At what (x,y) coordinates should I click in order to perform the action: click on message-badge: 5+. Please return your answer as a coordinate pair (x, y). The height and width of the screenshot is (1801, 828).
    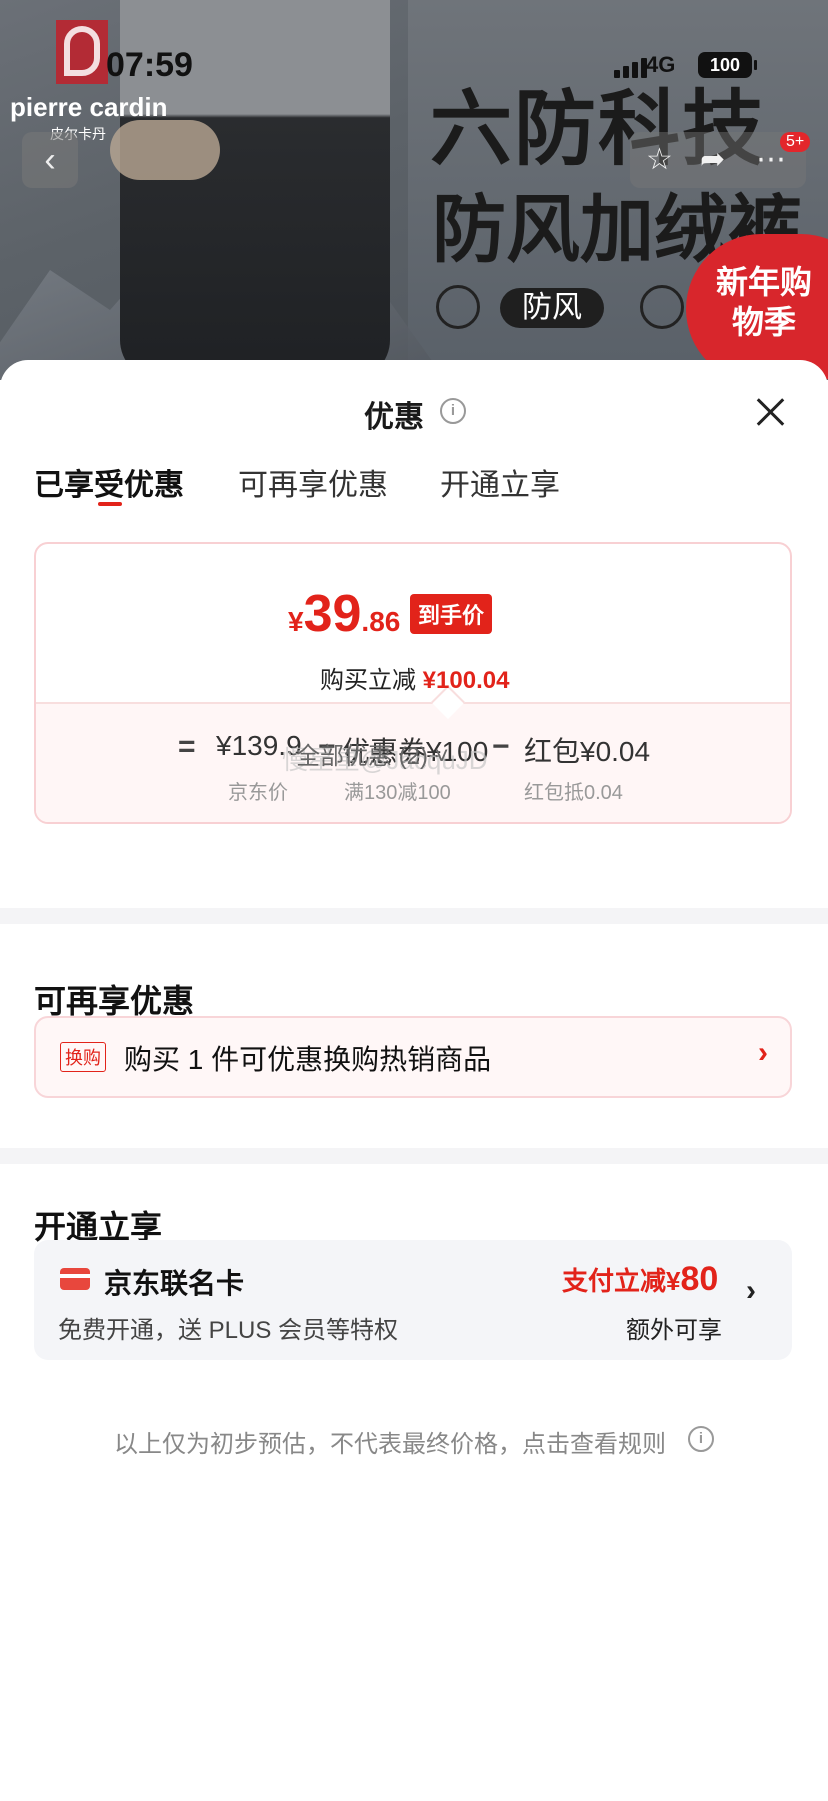
    Looking at the image, I should click on (795, 142).